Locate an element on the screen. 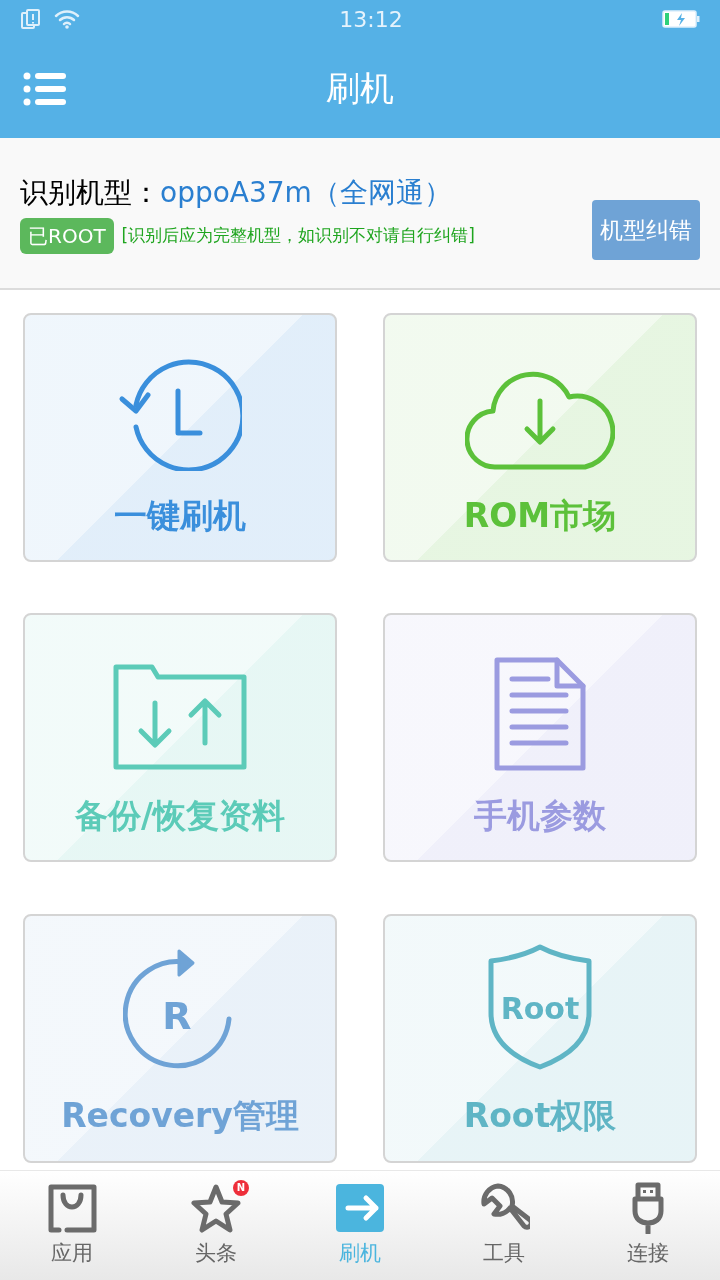 Image resolution: width=720 pixels, height=1280 pixels. feature-tile: R Recovery管理 is located at coordinates (180, 1038).